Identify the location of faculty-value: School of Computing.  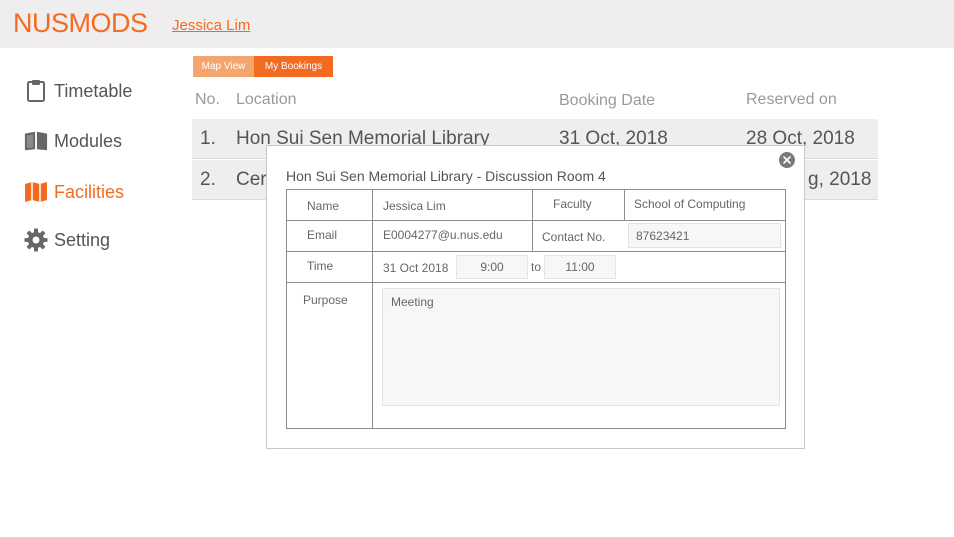
(690, 204).